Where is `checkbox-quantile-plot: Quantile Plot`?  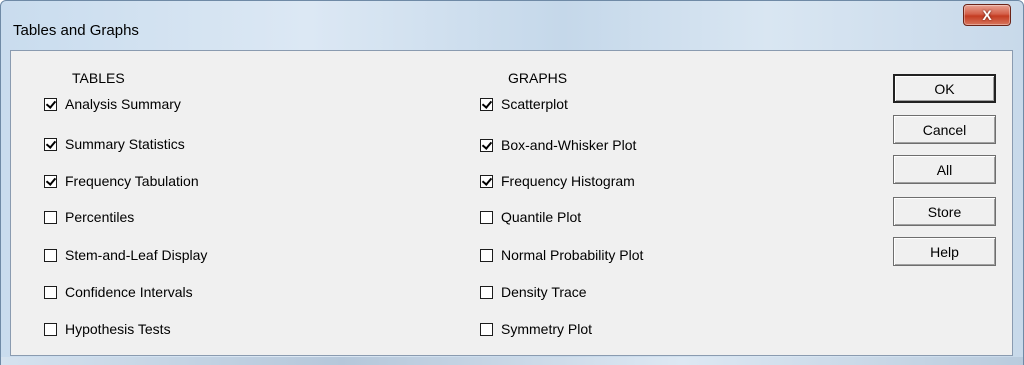
checkbox-quantile-plot: Quantile Plot is located at coordinates (530, 217).